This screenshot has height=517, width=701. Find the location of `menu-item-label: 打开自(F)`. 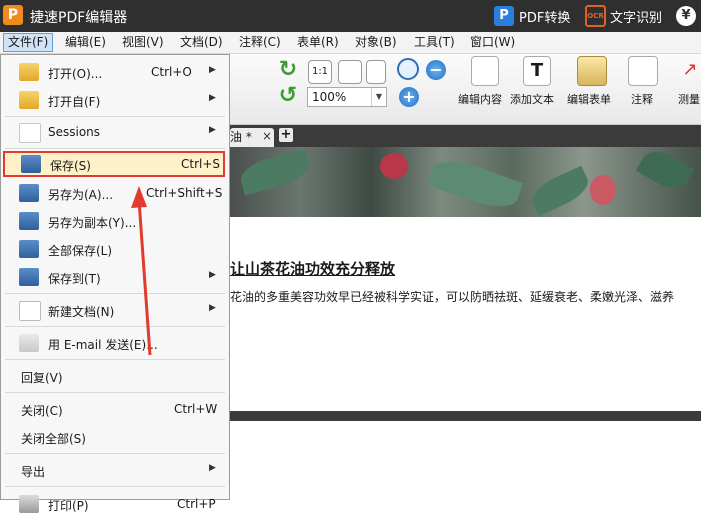

menu-item-label: 打开自(F) is located at coordinates (74, 102).